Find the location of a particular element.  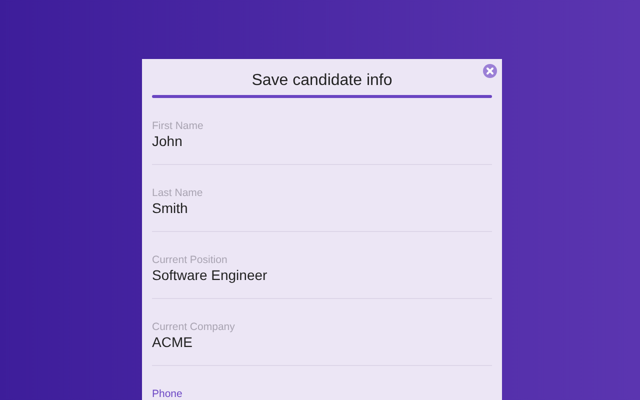

field-label: Last Name is located at coordinates (177, 193).